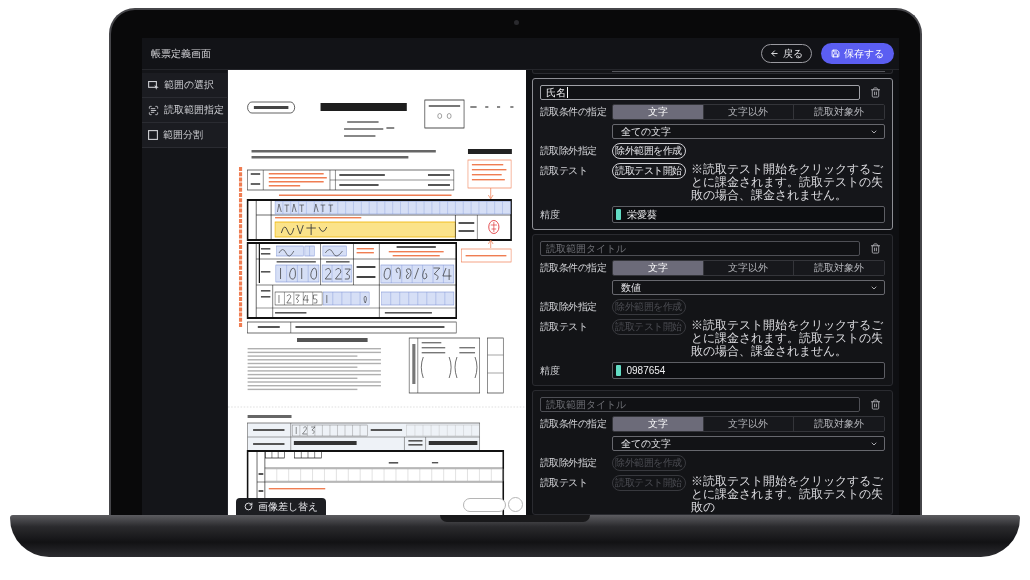 The image size is (1030, 580). I want to click on page-title: 帳票定義画面, so click(180, 53).